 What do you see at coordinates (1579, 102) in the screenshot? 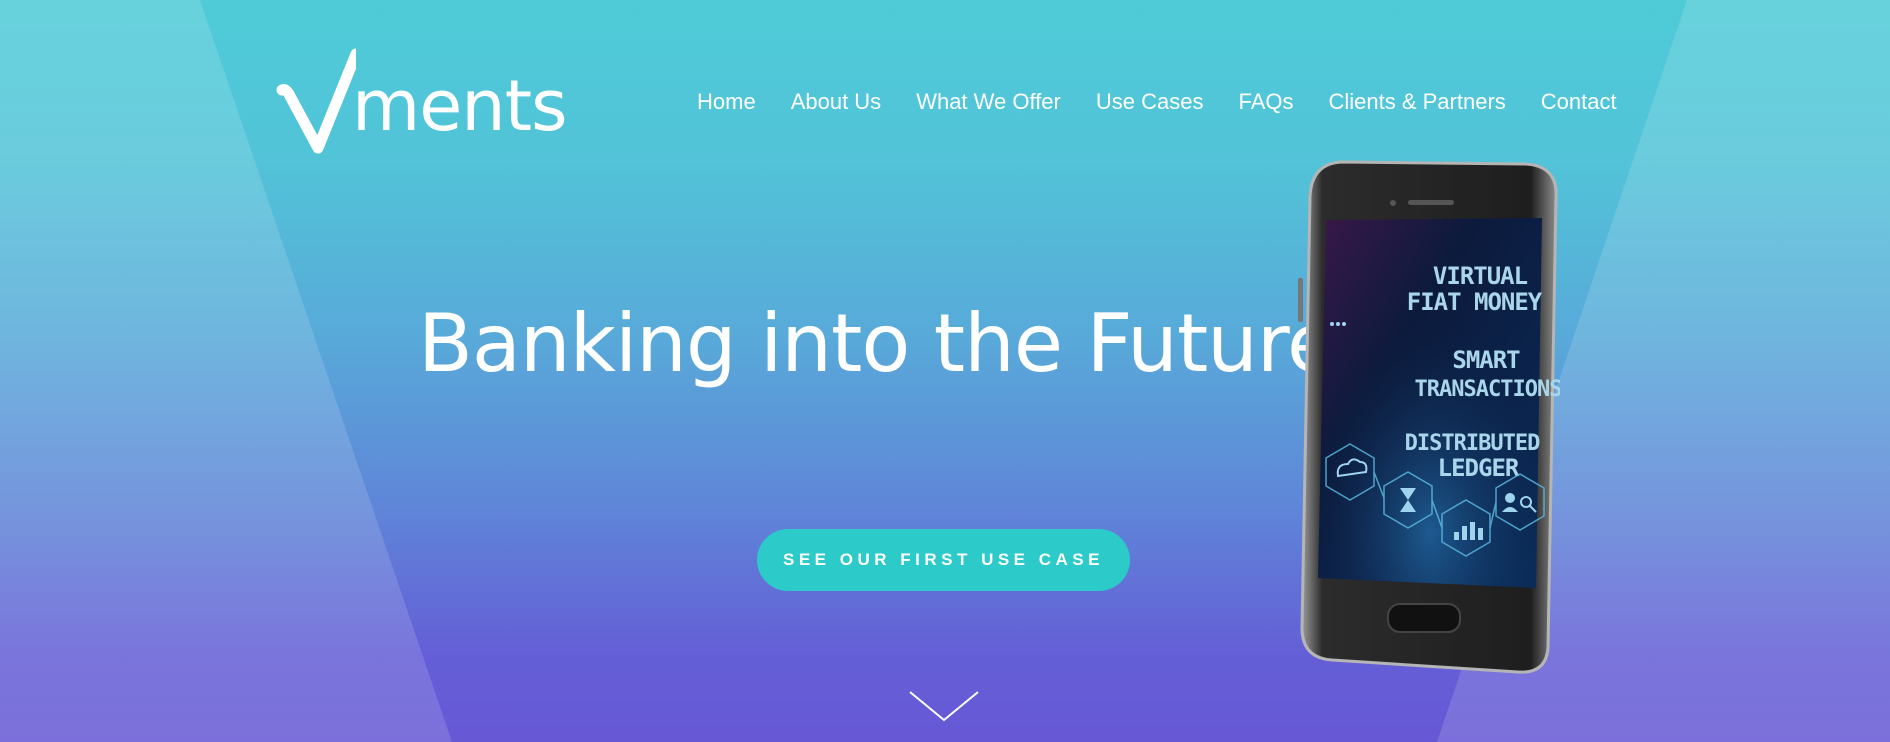
I see `nav-item-contact: Contact` at bounding box center [1579, 102].